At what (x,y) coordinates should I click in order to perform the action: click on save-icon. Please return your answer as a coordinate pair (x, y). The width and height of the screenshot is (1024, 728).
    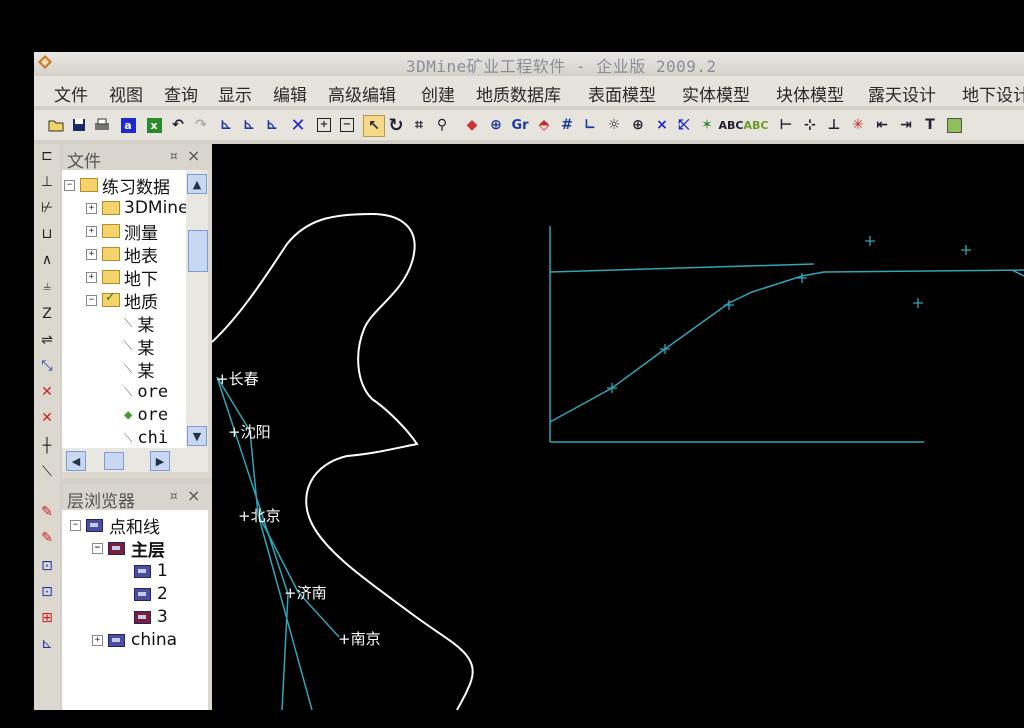
    Looking at the image, I should click on (79, 125).